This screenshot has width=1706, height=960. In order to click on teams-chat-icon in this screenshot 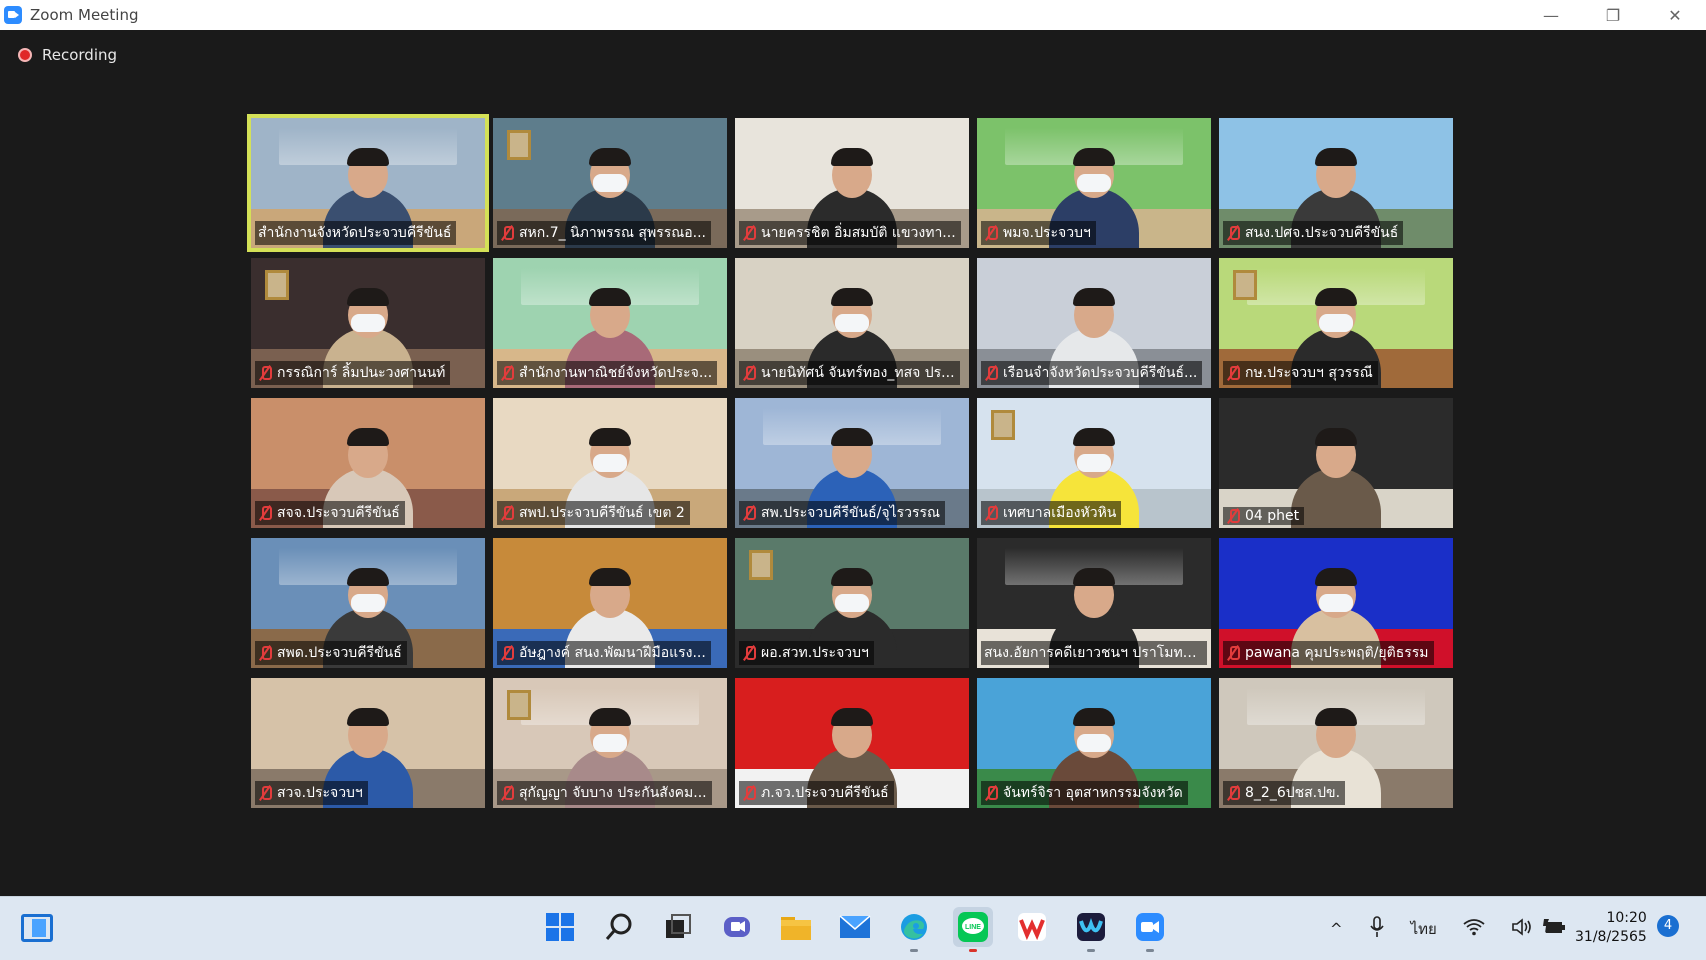, I will do `click(737, 927)`.